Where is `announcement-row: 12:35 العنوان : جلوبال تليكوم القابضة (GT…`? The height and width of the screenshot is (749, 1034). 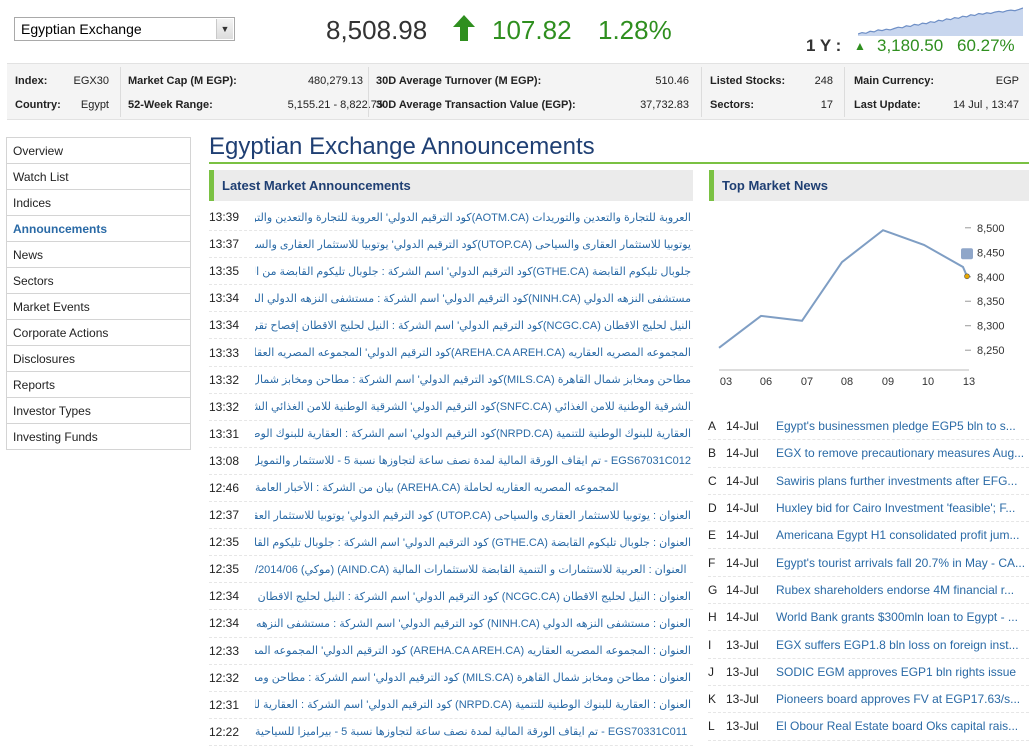 announcement-row: 12:35 العنوان : جلوبال تليكوم القابضة (GT… is located at coordinates (451, 543).